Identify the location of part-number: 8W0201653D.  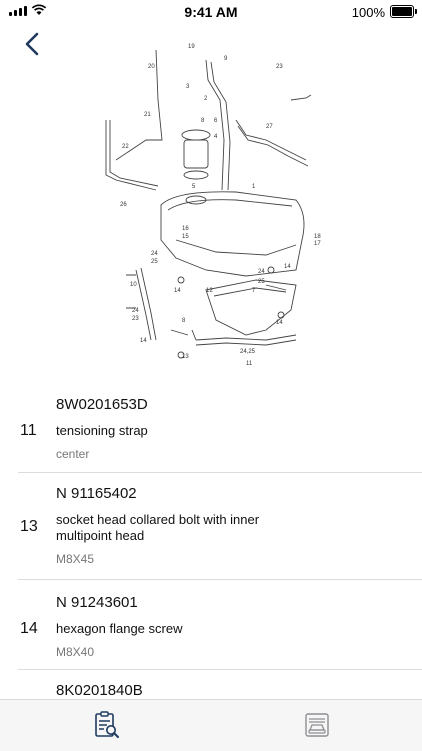
(102, 404).